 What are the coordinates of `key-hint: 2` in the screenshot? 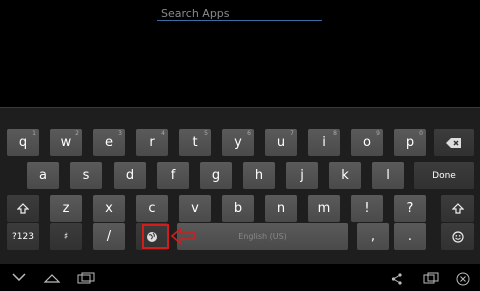 It's located at (77, 133).